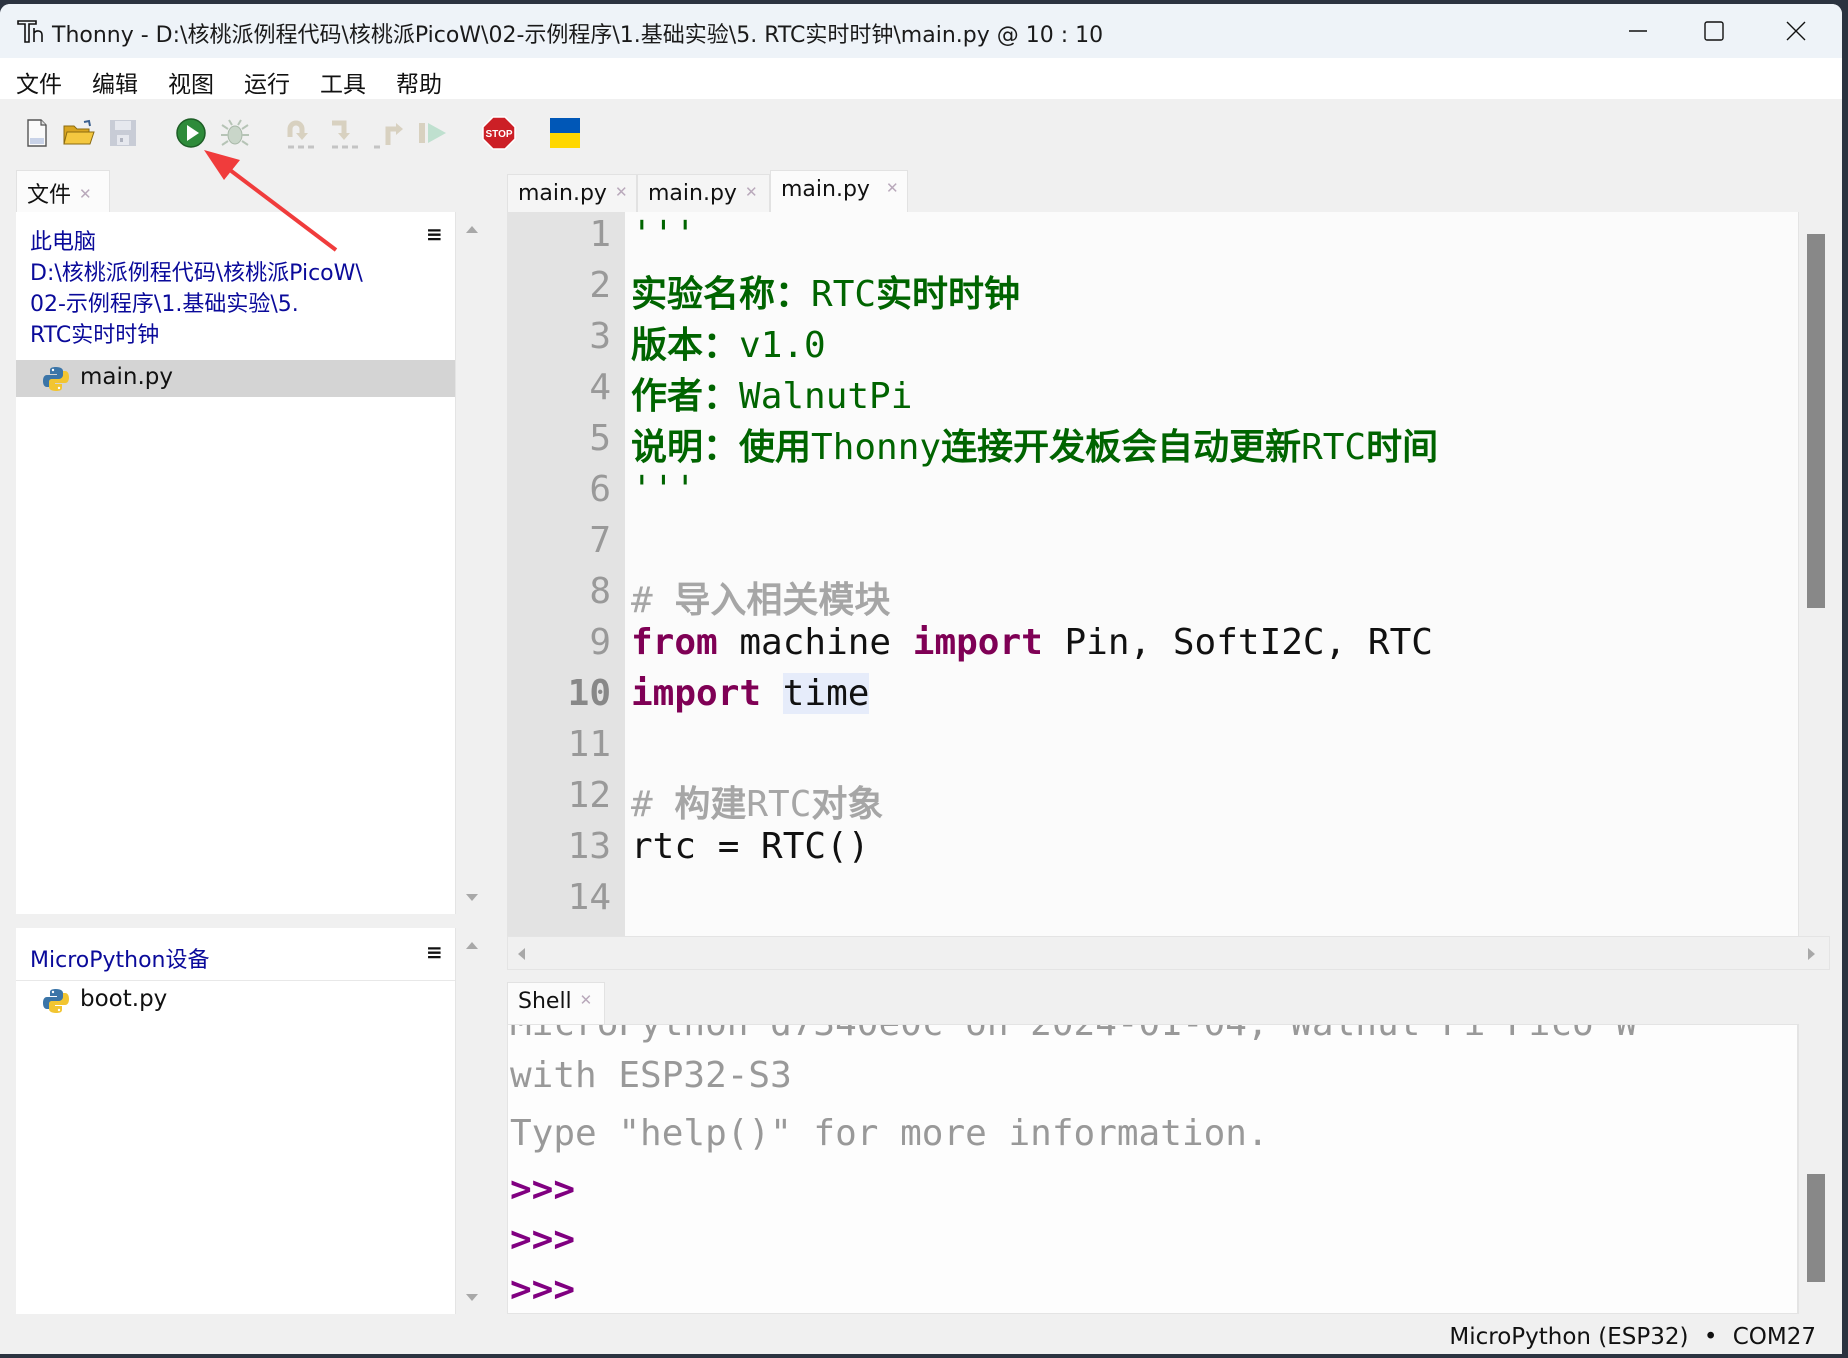  I want to click on resume-icon, so click(432, 133).